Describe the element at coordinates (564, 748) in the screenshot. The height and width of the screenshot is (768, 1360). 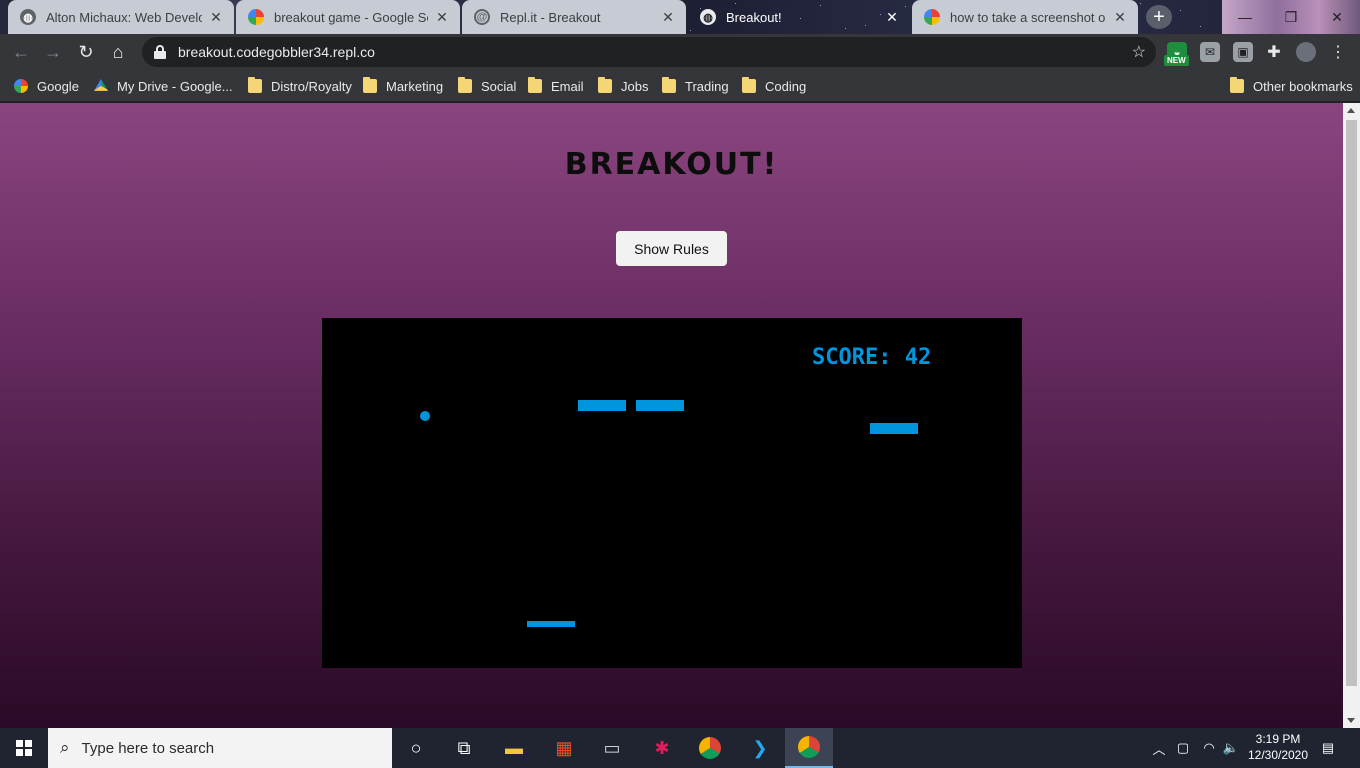
I see `microsoft-store-icon: ▦` at that location.